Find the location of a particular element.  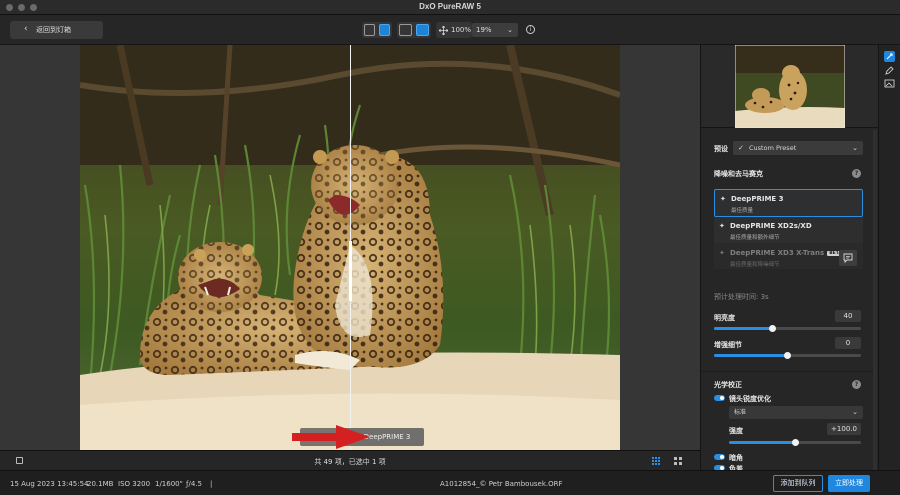

panel-scrollbar is located at coordinates (875, 300).